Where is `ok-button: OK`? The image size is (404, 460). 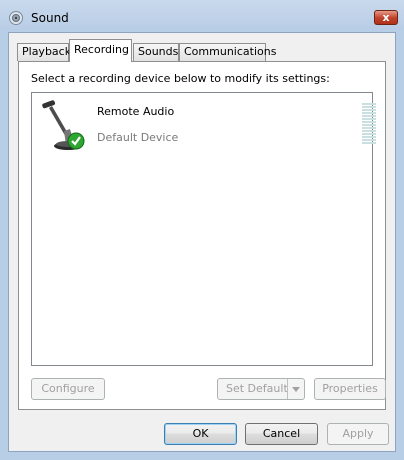 ok-button: OK is located at coordinates (200, 434).